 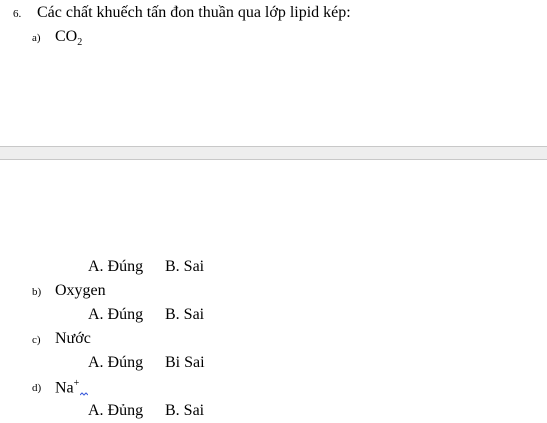 What do you see at coordinates (115, 411) in the screenshot?
I see `item-d-answer-true: A. Đủng` at bounding box center [115, 411].